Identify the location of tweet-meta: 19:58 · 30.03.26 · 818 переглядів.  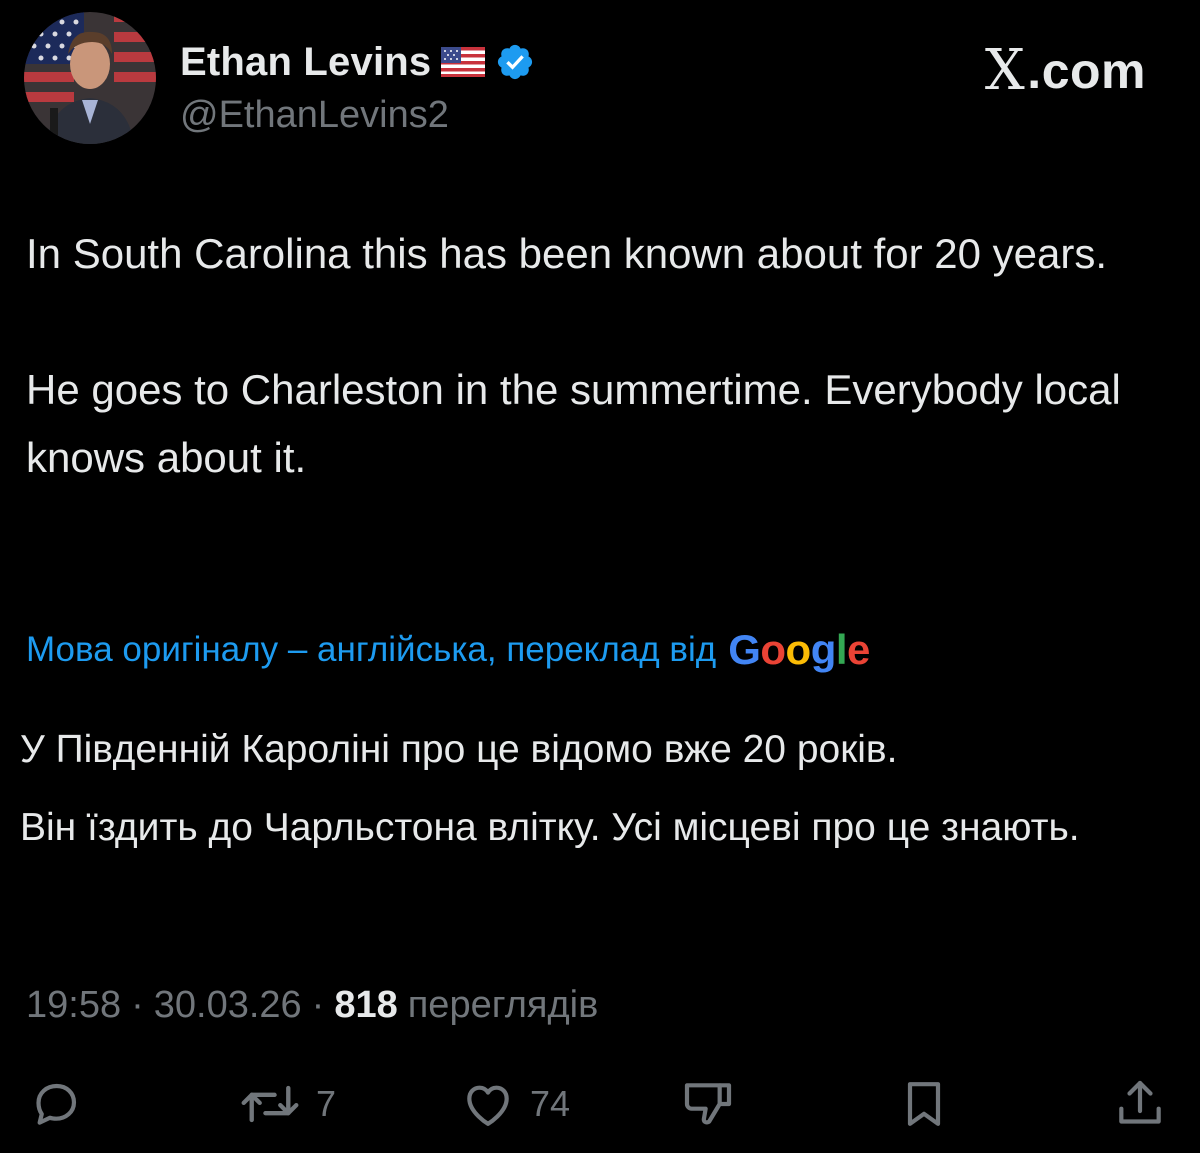
(312, 1005).